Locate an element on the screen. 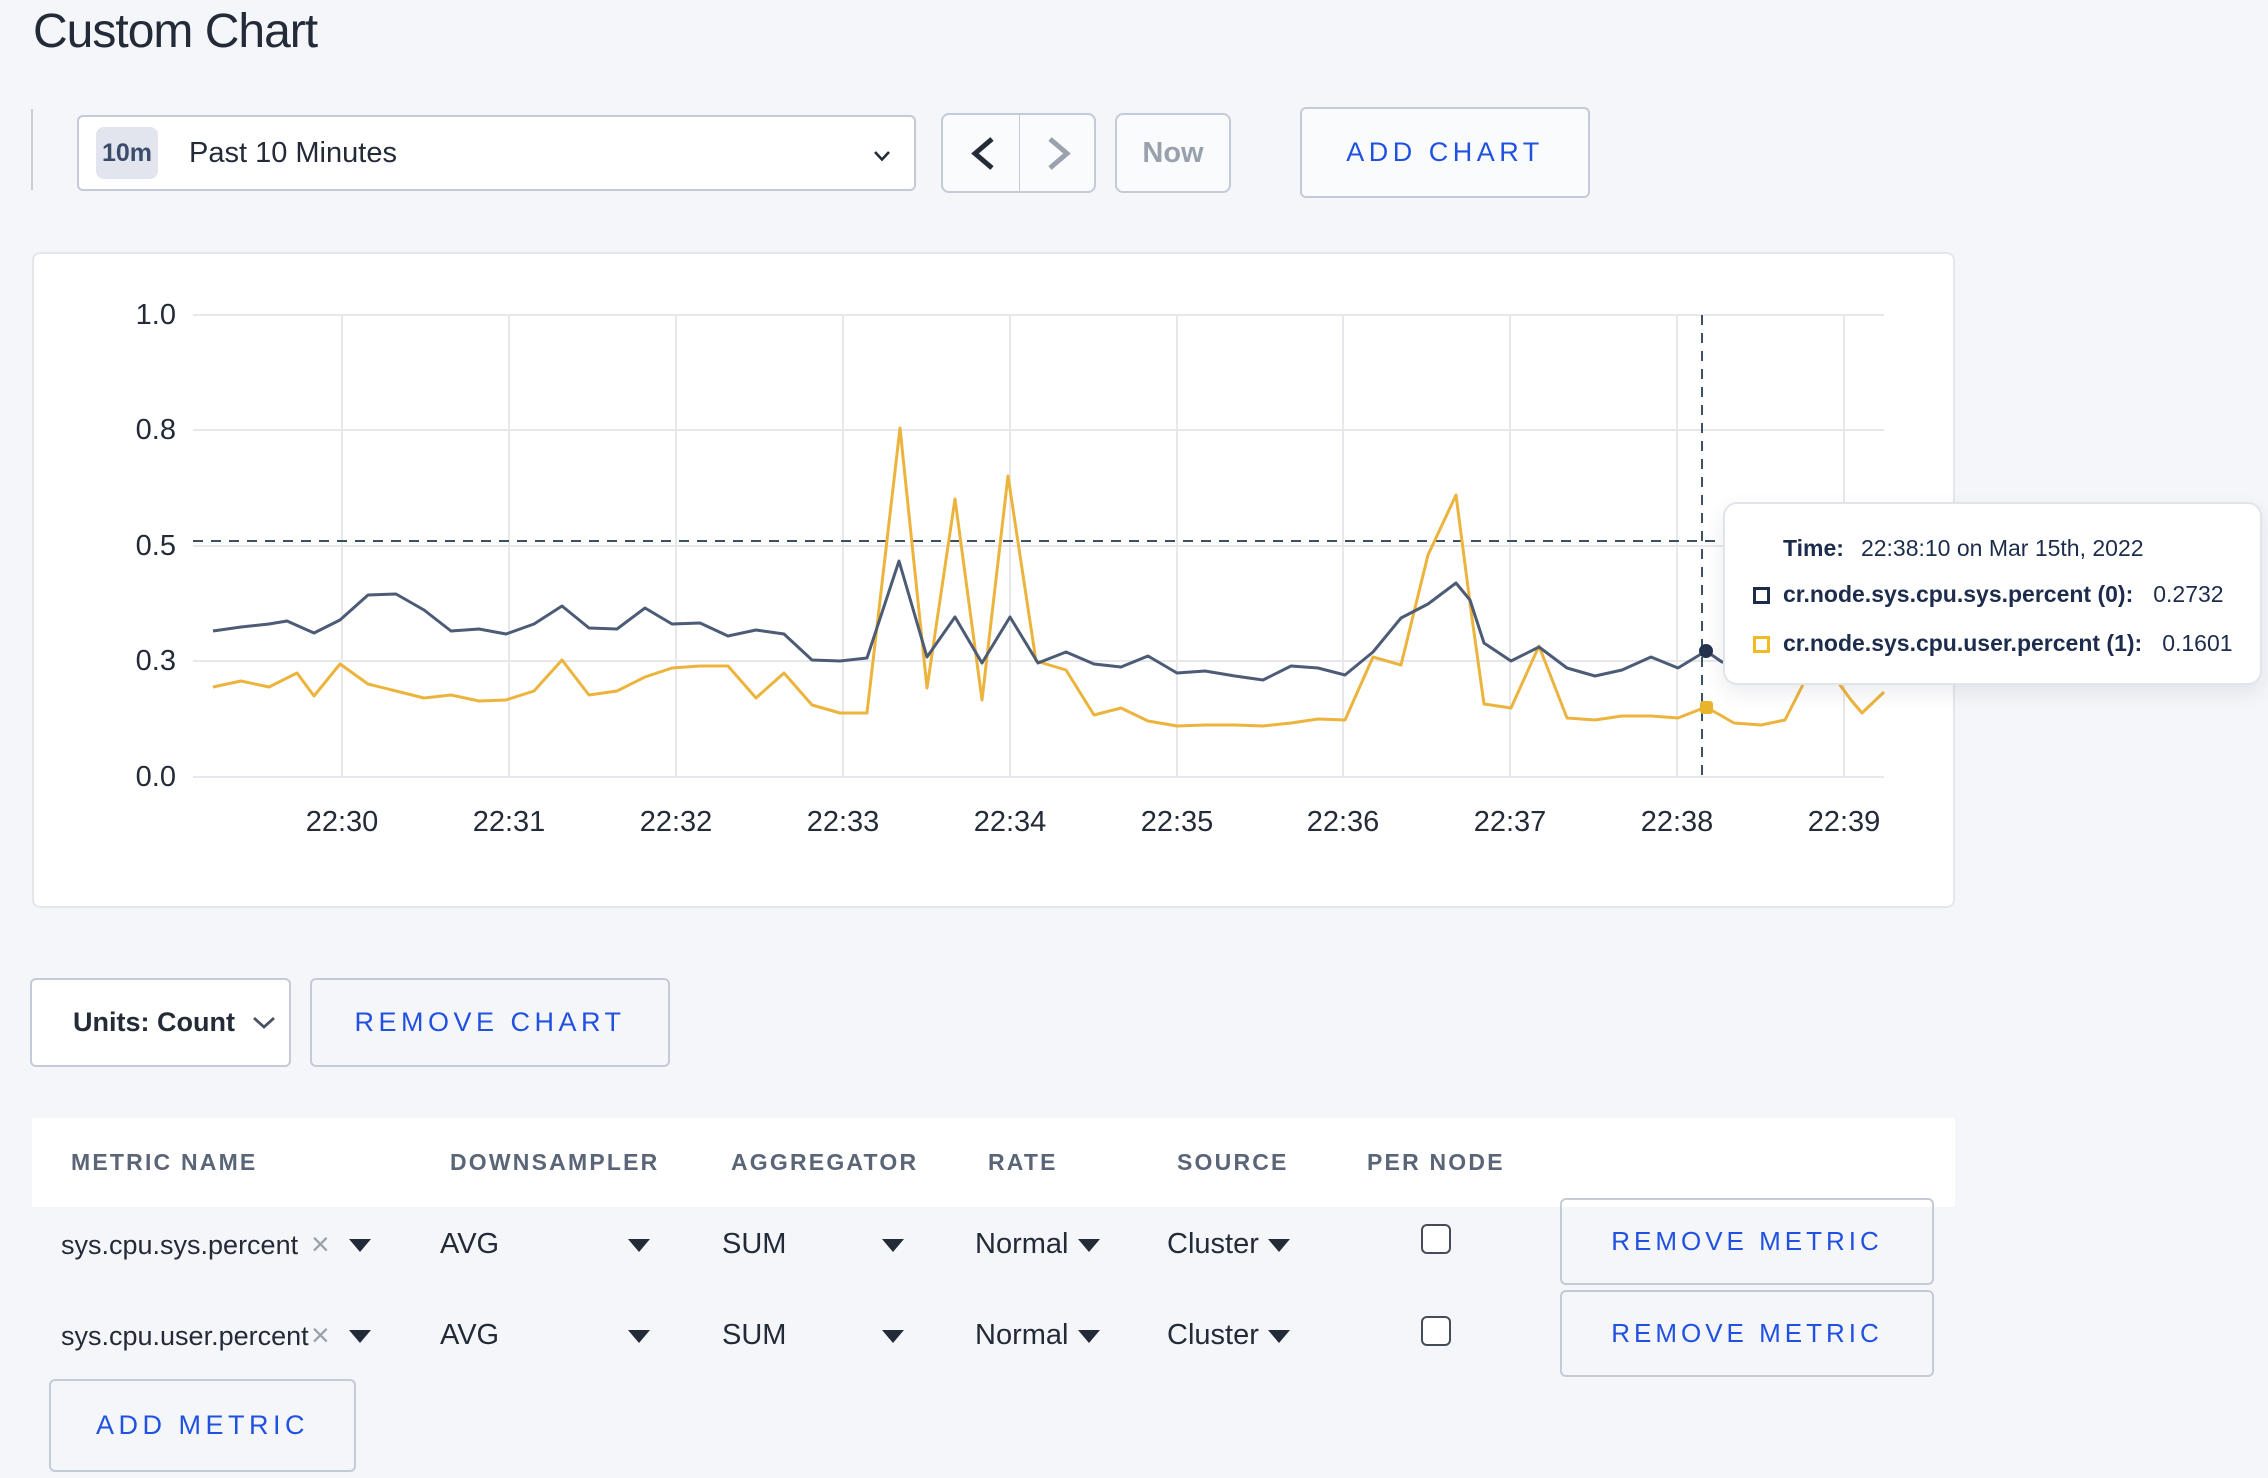  svg-text: 22:33 is located at coordinates (843, 822).